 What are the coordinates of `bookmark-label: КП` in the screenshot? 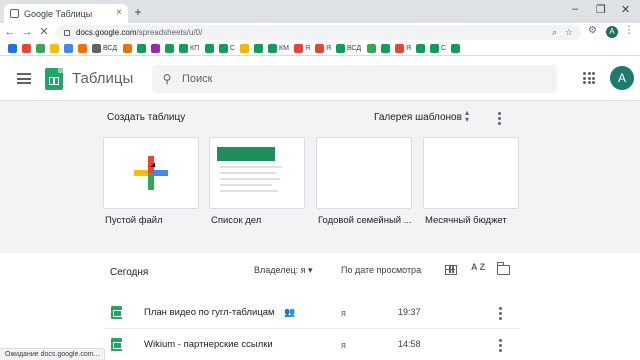 It's located at (195, 48).